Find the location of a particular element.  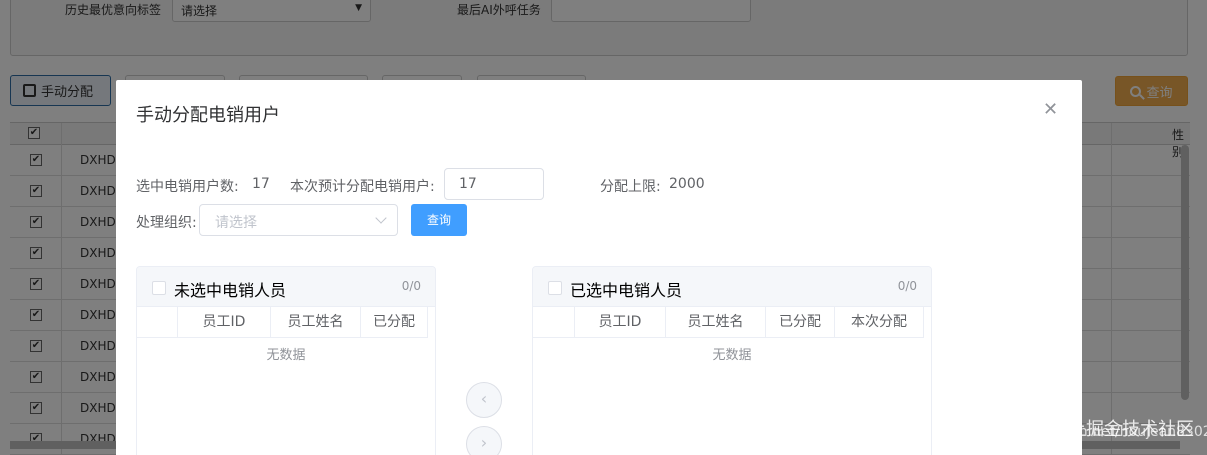

selected-count-value: 17 is located at coordinates (261, 184).